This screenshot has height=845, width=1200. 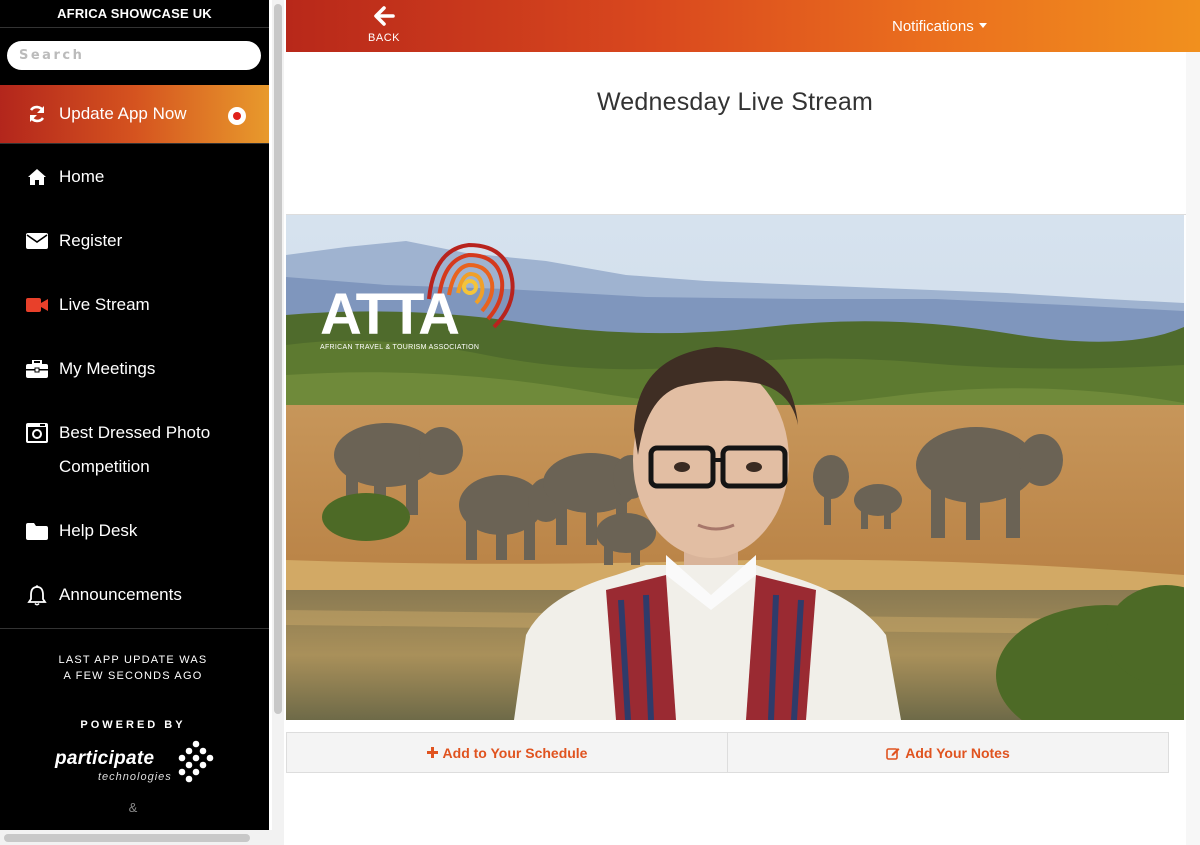 I want to click on bell-icon, so click(x=37, y=595).